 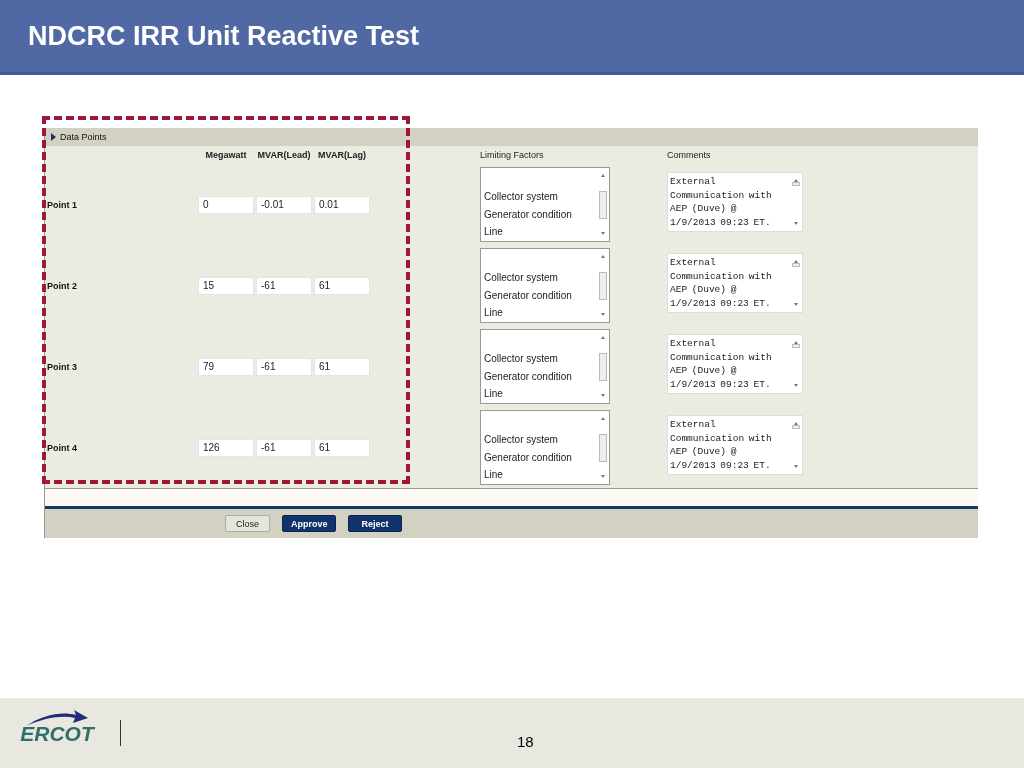 I want to click on section-label: Data Points, so click(x=83, y=137).